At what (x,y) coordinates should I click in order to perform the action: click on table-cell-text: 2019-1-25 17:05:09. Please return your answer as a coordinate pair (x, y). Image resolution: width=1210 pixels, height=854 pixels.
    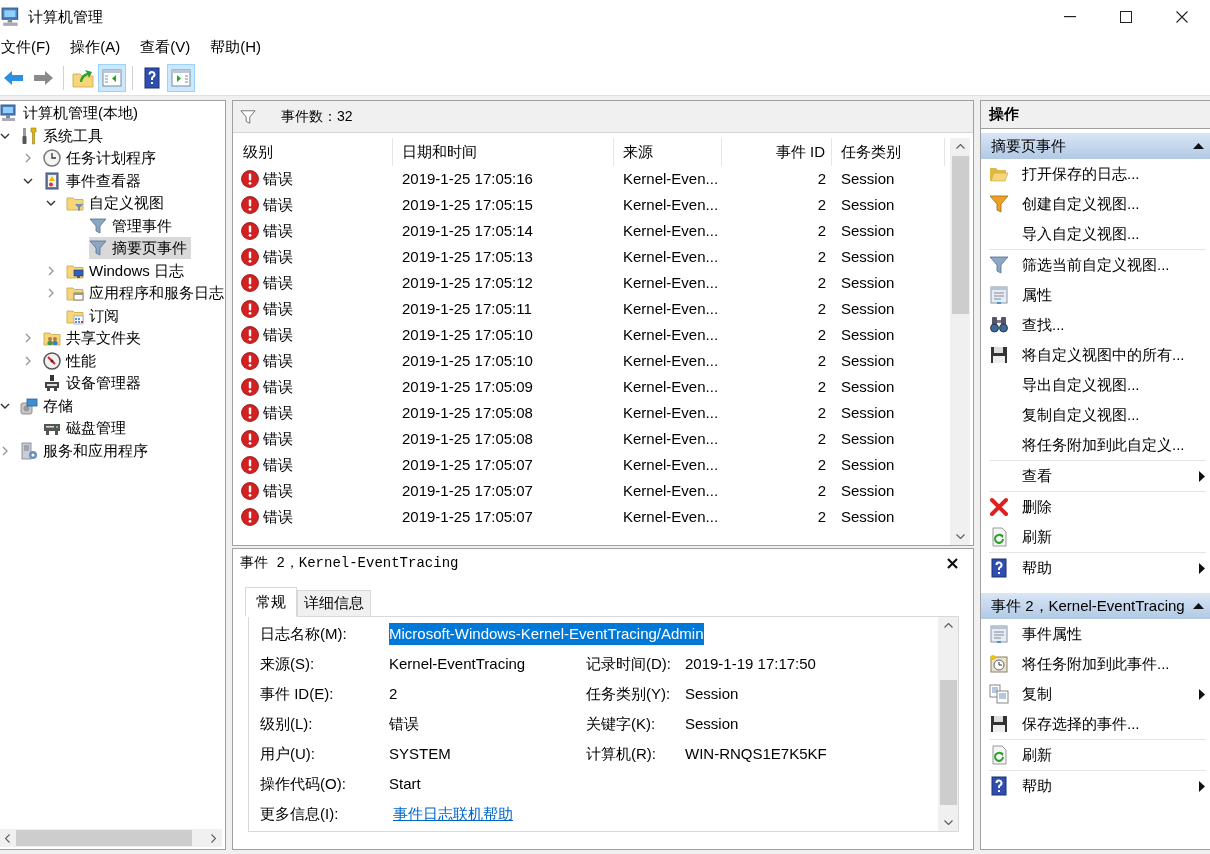
    Looking at the image, I should click on (467, 386).